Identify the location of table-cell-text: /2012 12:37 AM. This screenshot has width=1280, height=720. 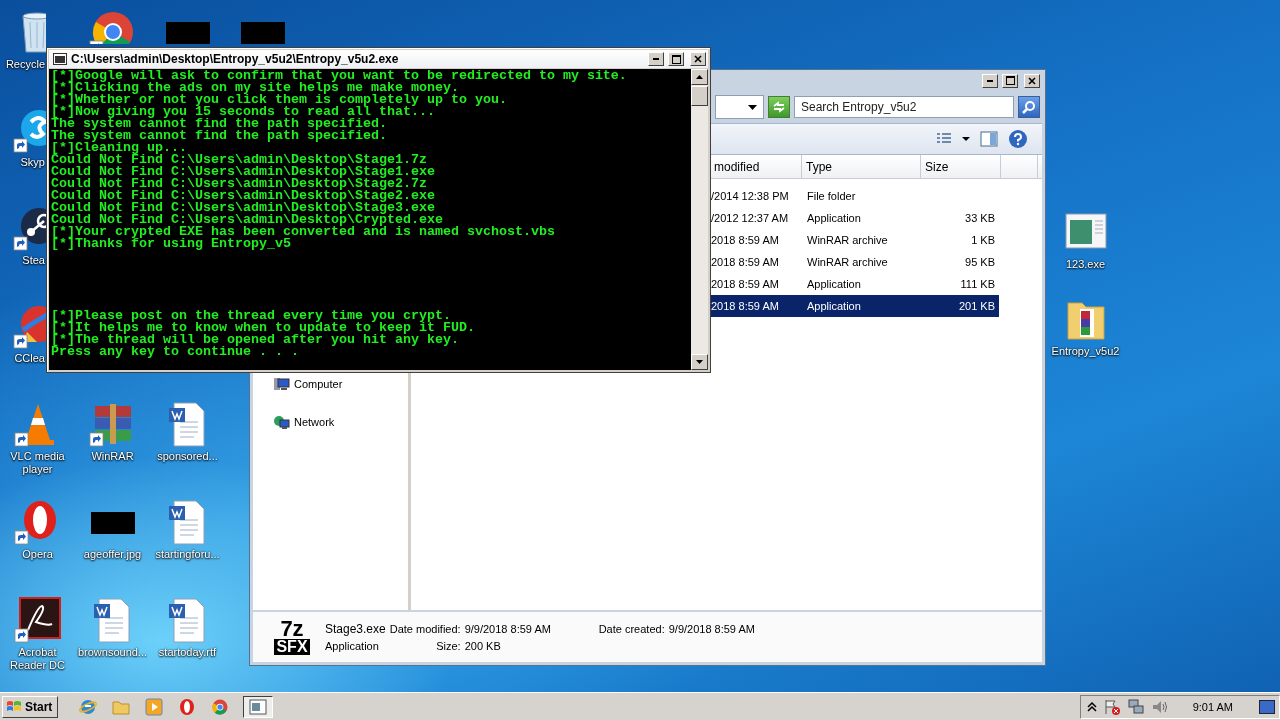
(750, 218).